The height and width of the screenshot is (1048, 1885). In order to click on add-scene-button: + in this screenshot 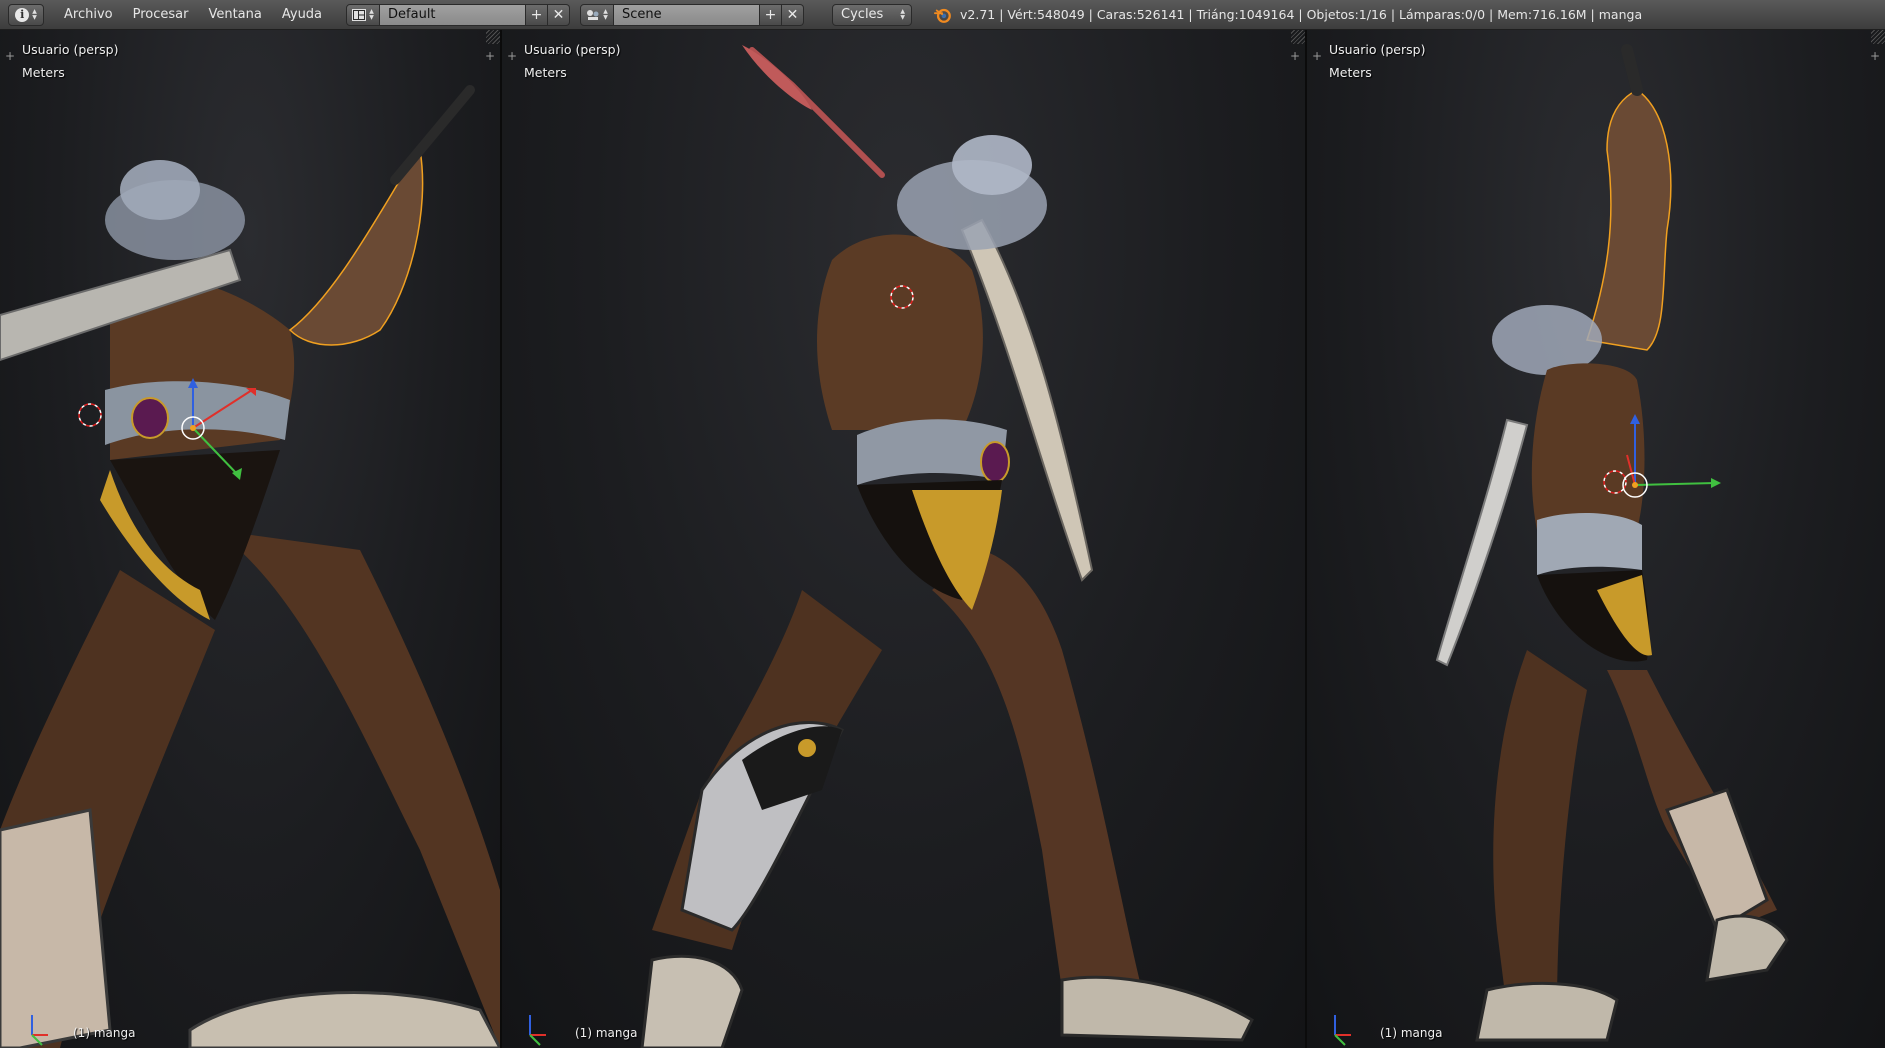, I will do `click(771, 14)`.